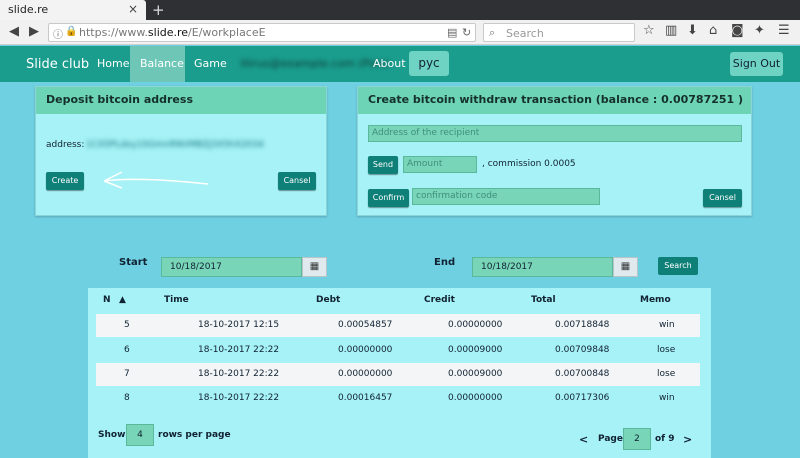 Image resolution: width=800 pixels, height=458 pixels. Describe the element at coordinates (625, 267) in the screenshot. I see `end-calendar-icon: ▦` at that location.